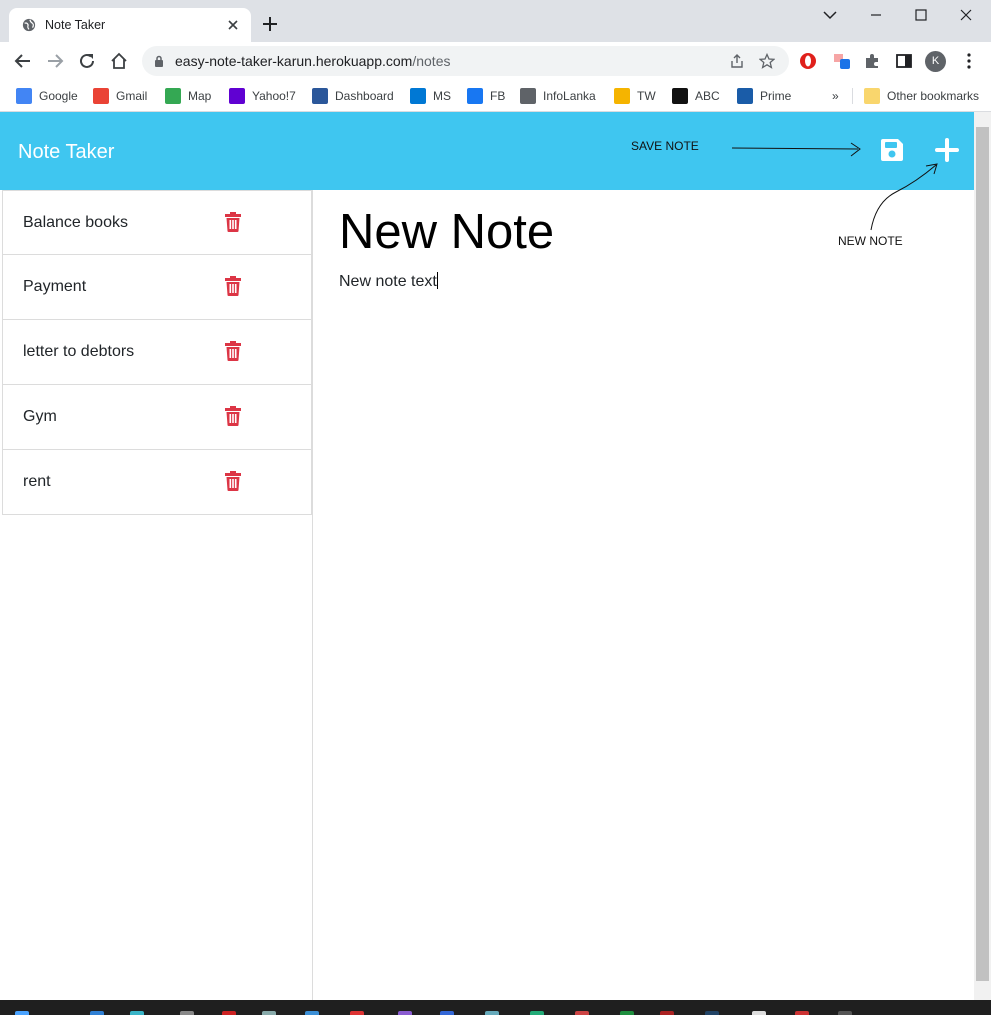 This screenshot has height=1015, width=991. Describe the element at coordinates (320, 96) in the screenshot. I see `dashboard-icon` at that location.